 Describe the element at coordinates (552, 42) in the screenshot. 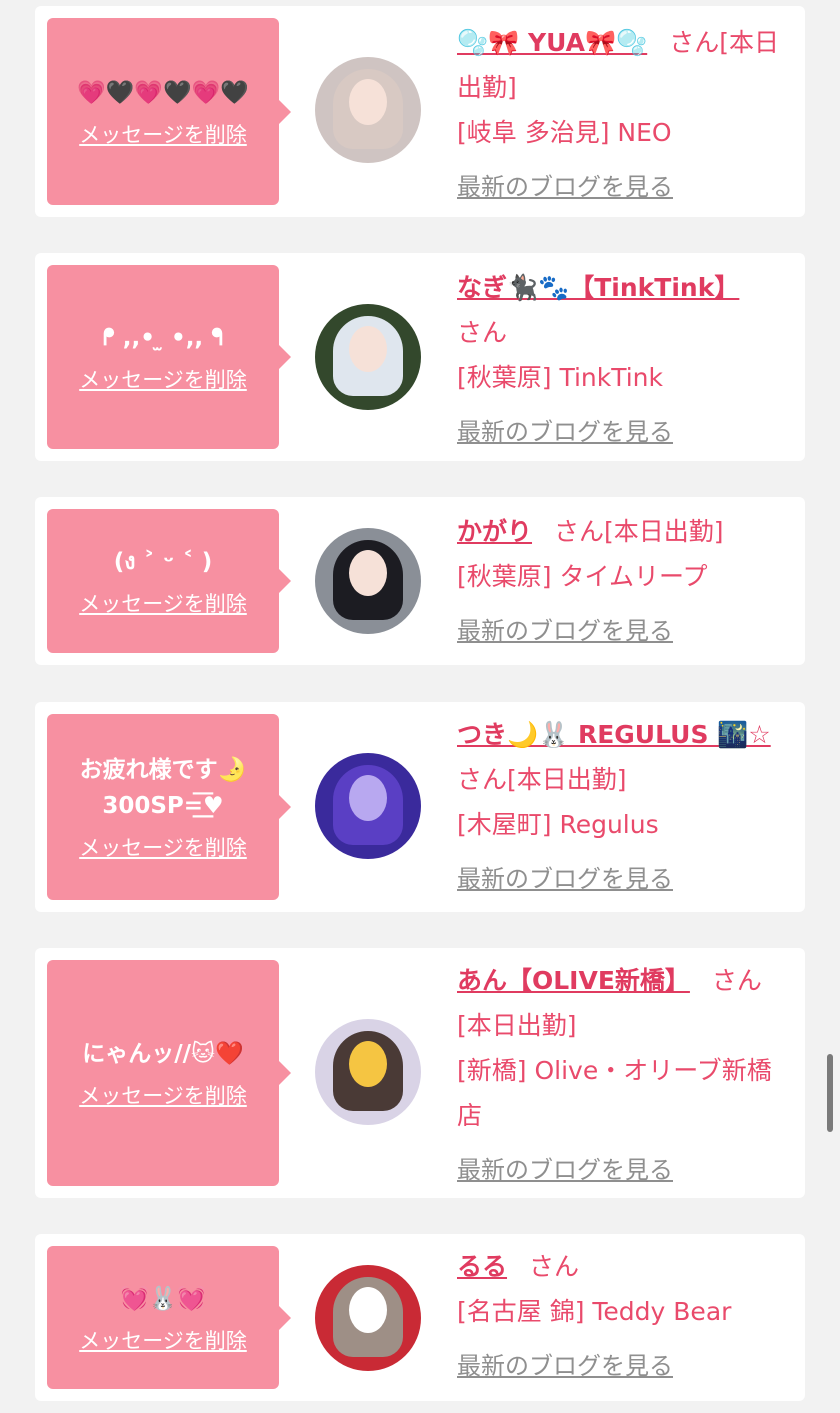

I see `girl-name-link: 🫧🎀 YUA🎀🫧` at that location.